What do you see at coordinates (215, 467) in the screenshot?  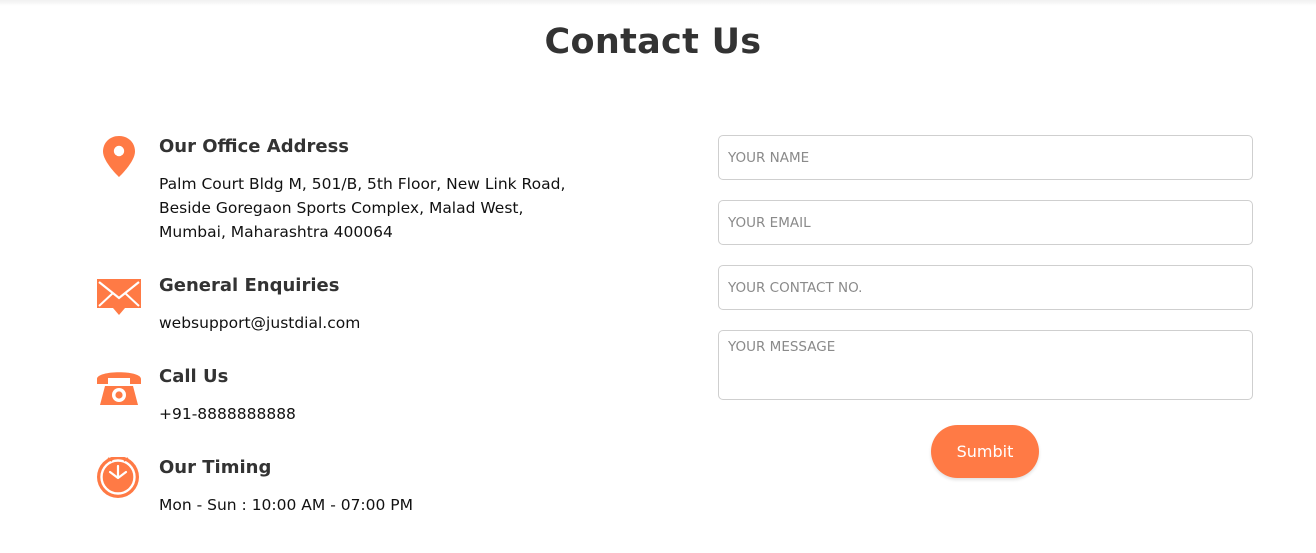 I see `our-timing-heading: Our Timing` at bounding box center [215, 467].